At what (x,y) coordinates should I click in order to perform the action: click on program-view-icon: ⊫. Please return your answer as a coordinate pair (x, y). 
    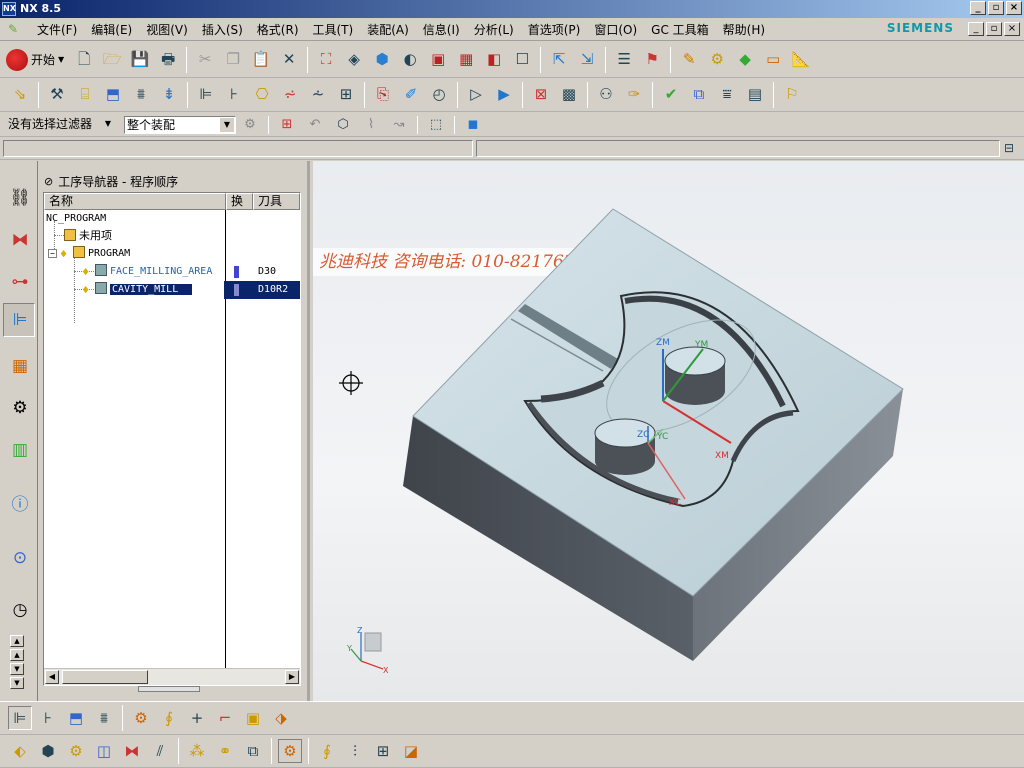
    Looking at the image, I should click on (20, 718).